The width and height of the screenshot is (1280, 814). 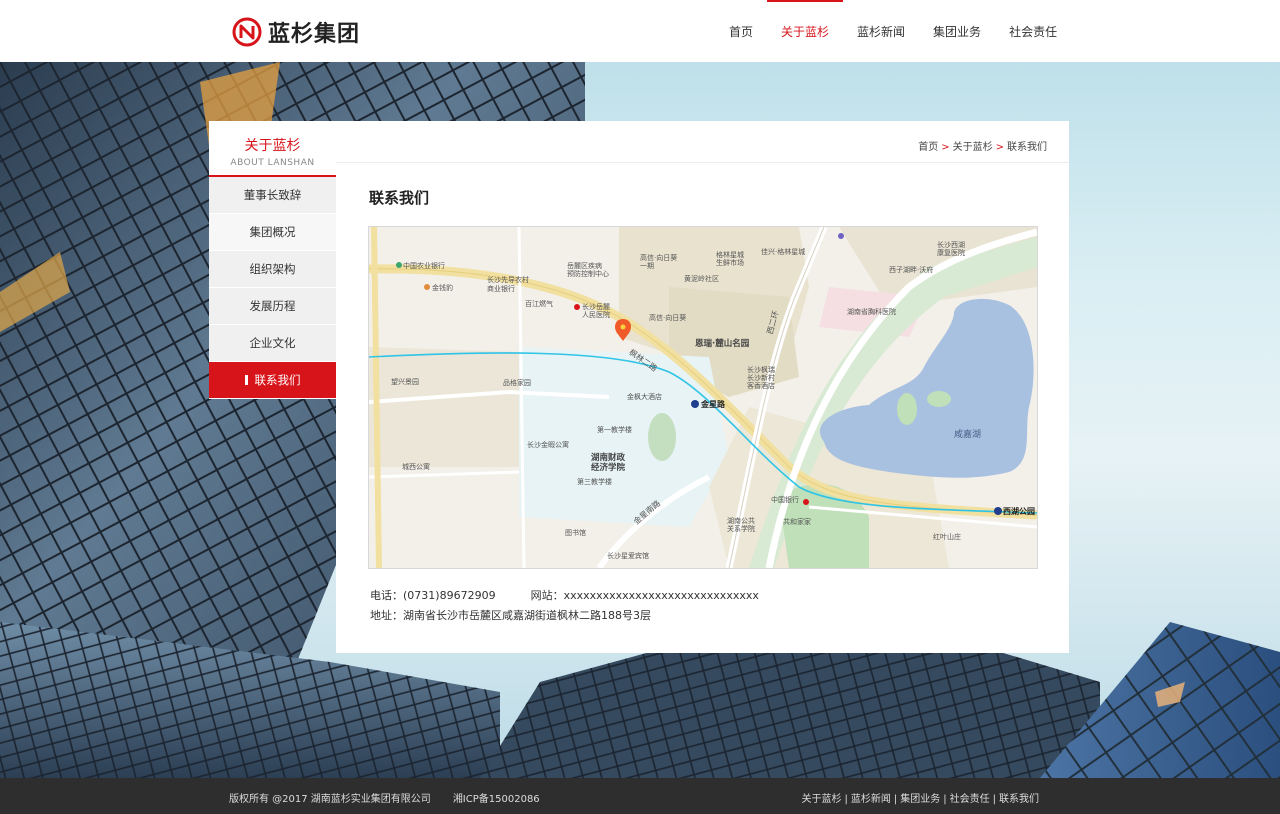 I want to click on map-label: 长沙星爱宾馆, so click(x=628, y=556).